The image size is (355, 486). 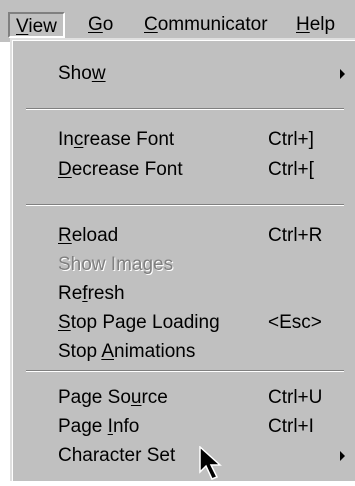 What do you see at coordinates (108, 24) in the screenshot?
I see `menu-go-label-post: o` at bounding box center [108, 24].